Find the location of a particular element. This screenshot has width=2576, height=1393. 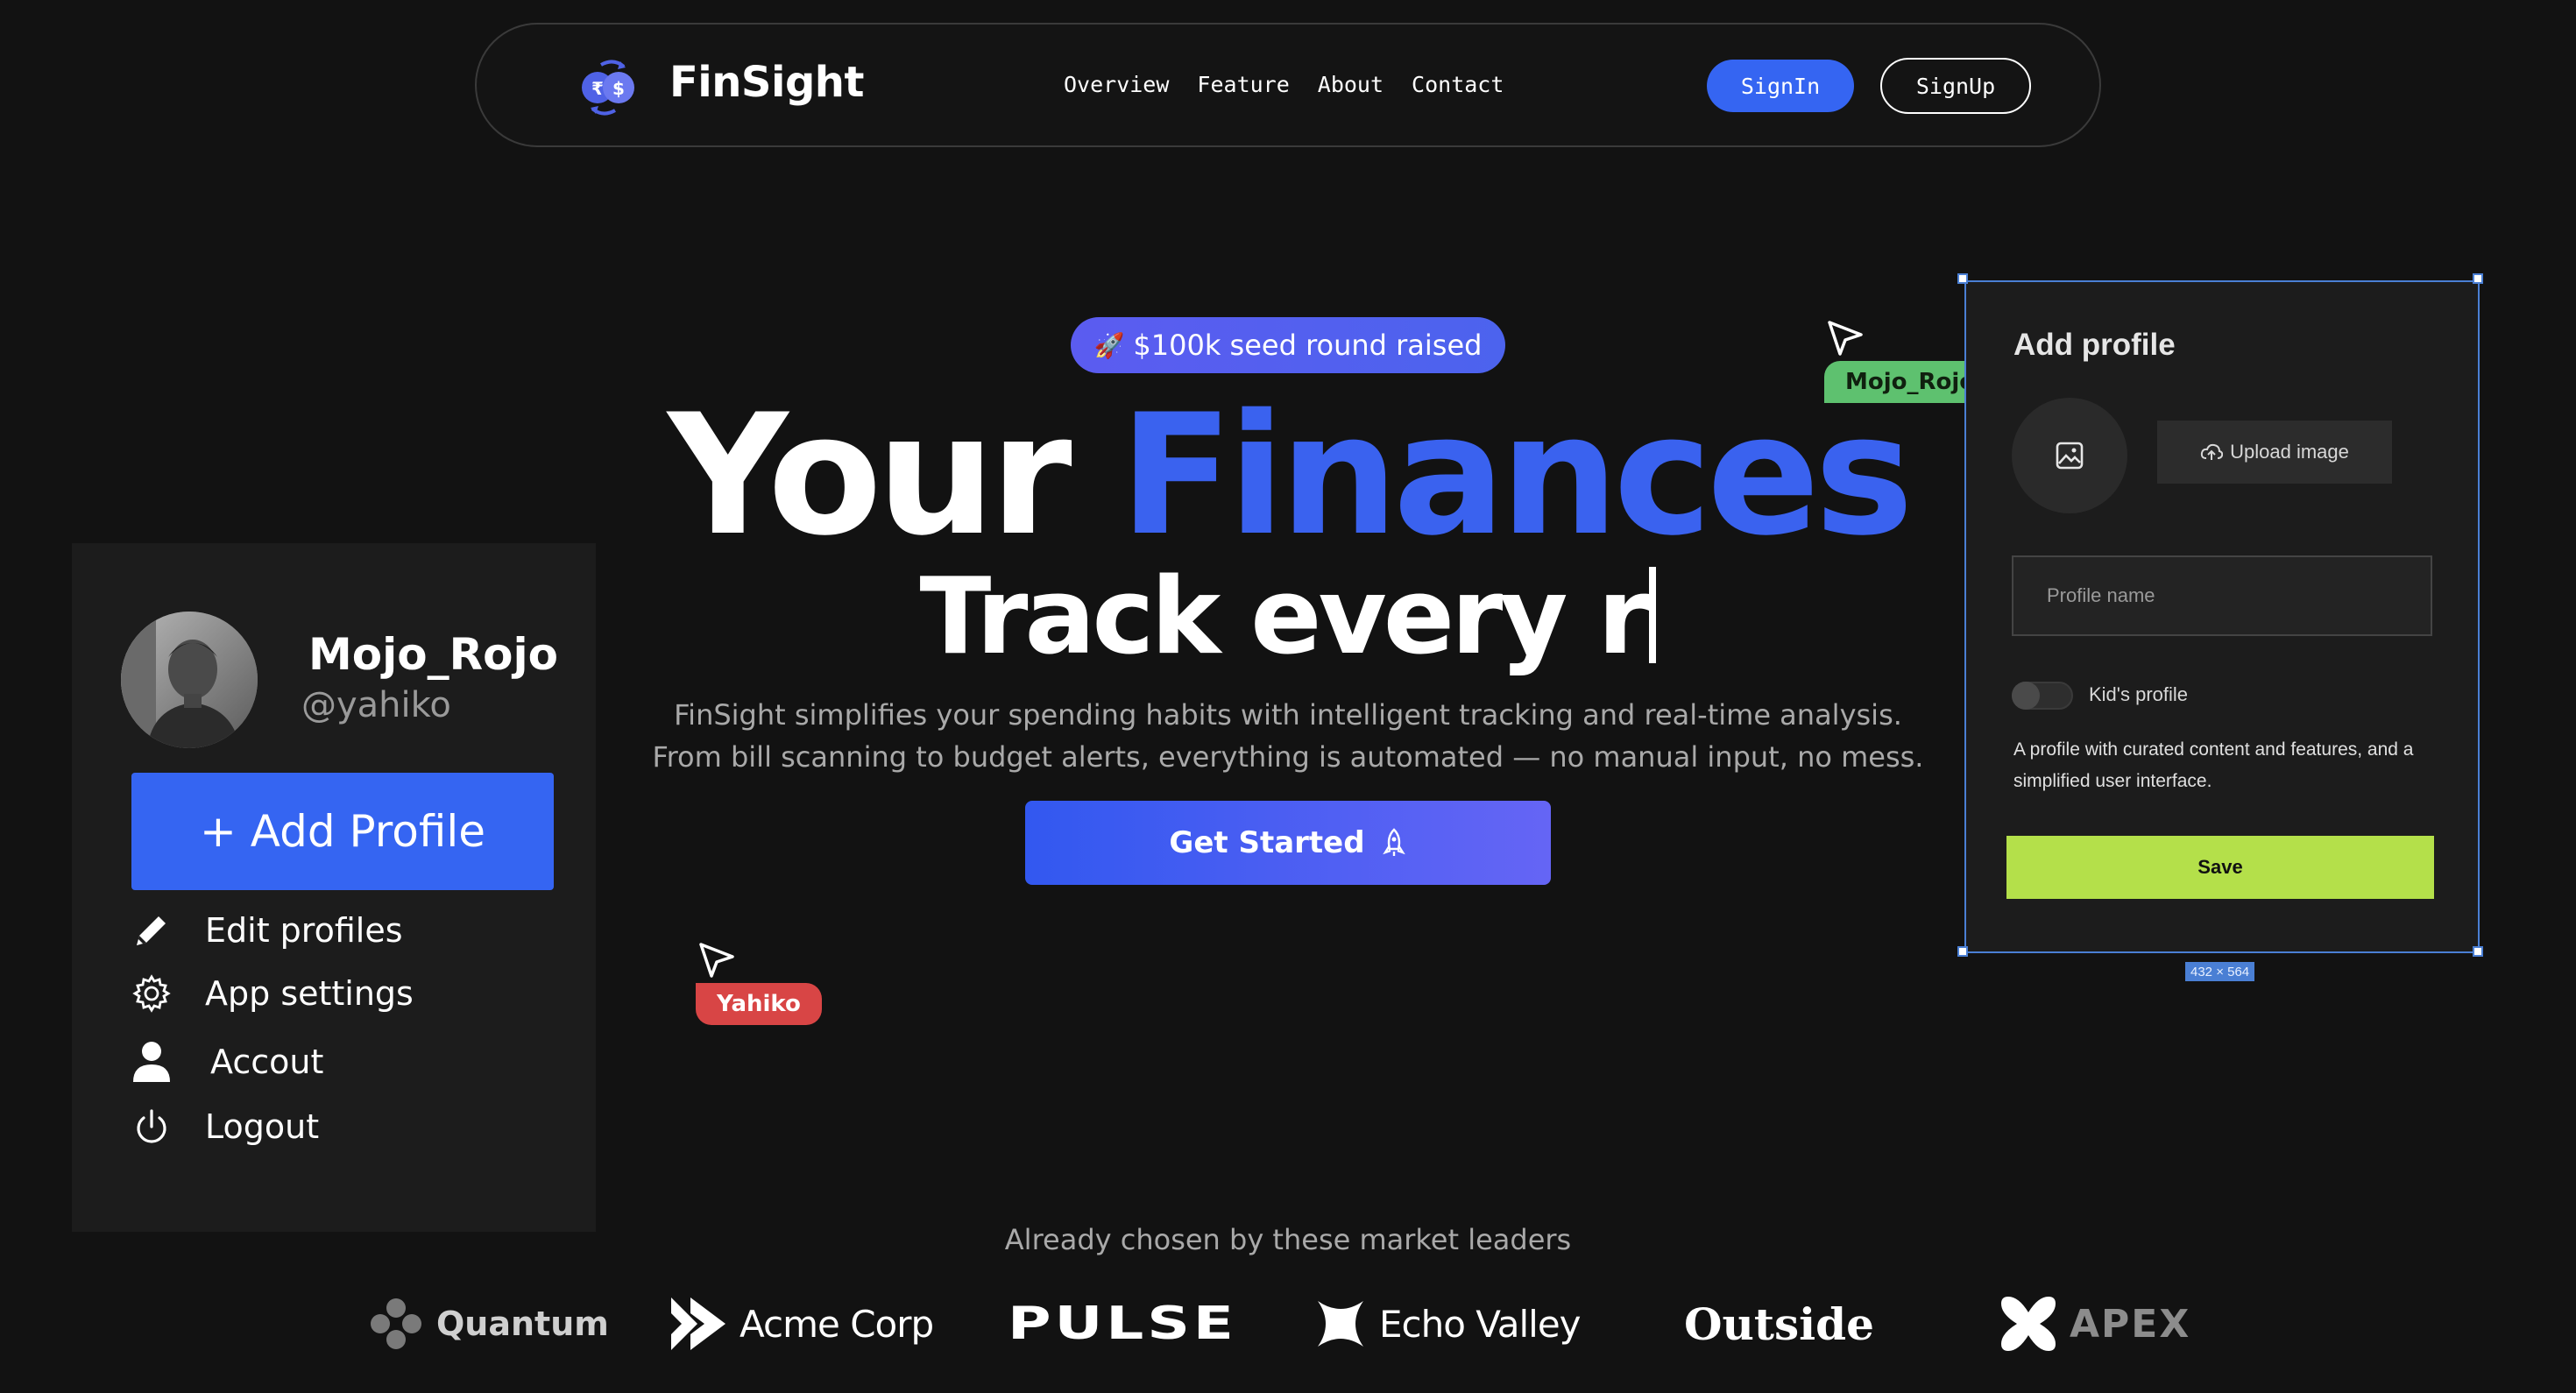

menu-item-label: Logout is located at coordinates (262, 1126).